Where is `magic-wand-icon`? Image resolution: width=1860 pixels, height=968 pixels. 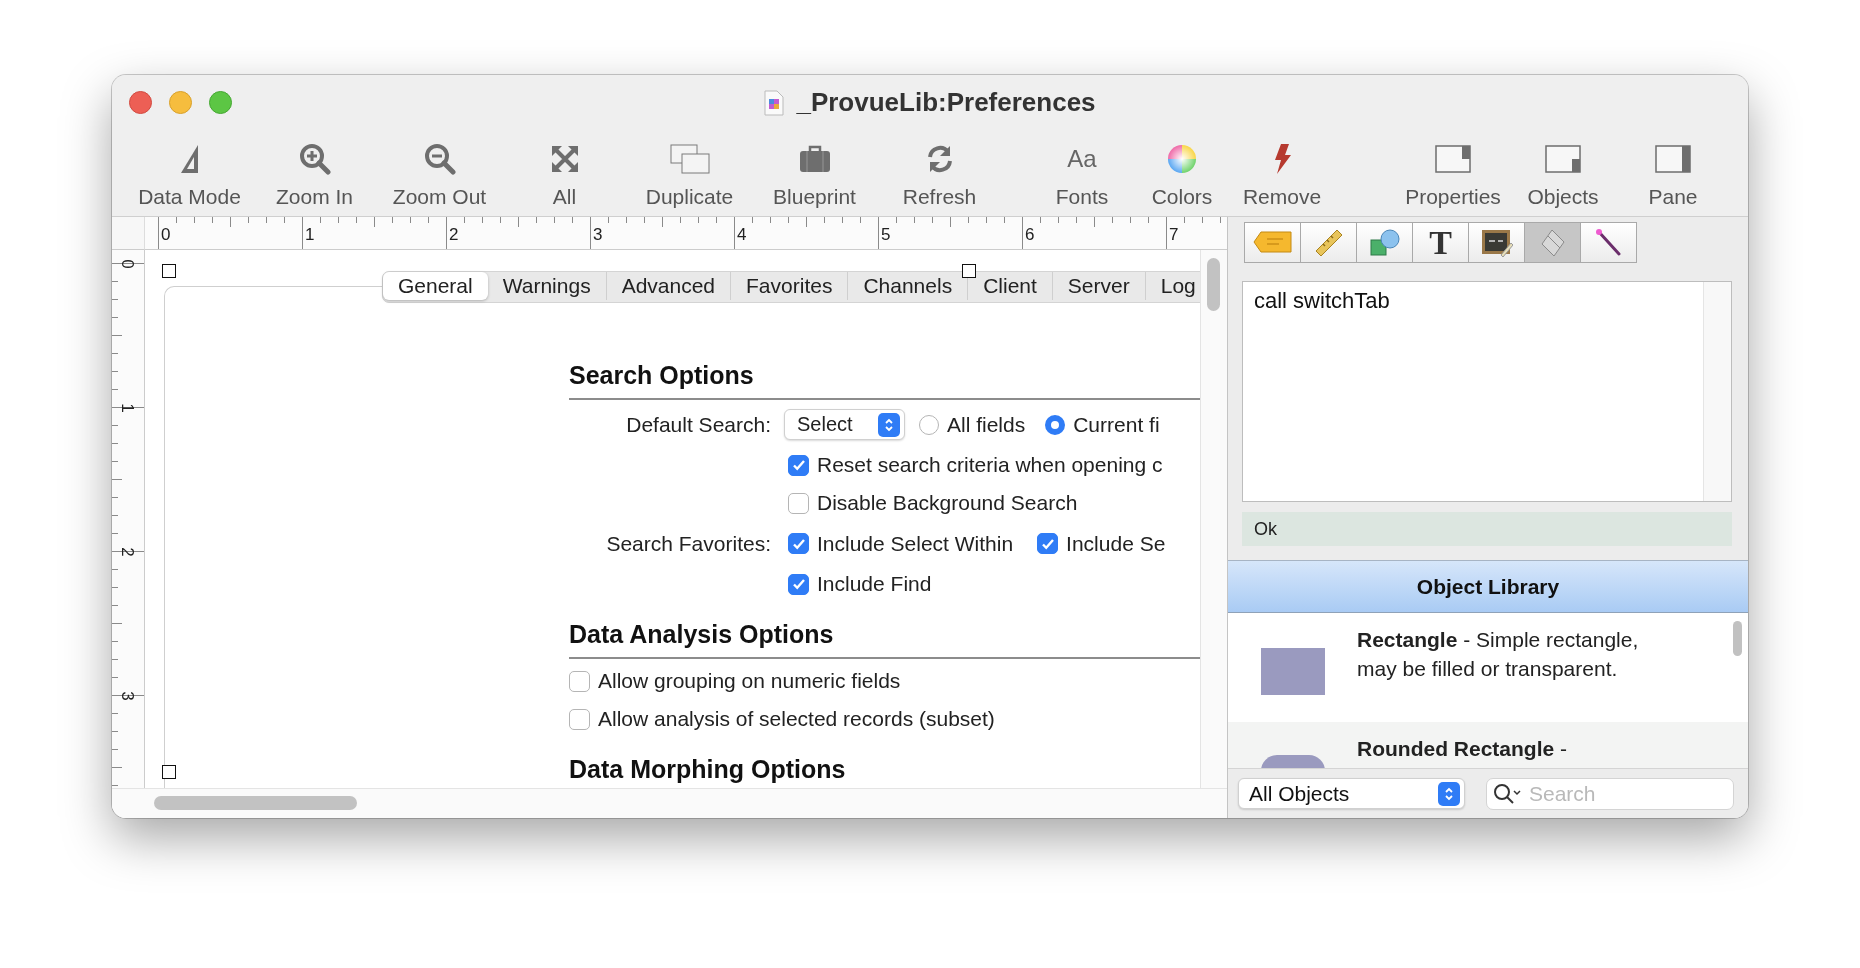
magic-wand-icon is located at coordinates (1608, 242).